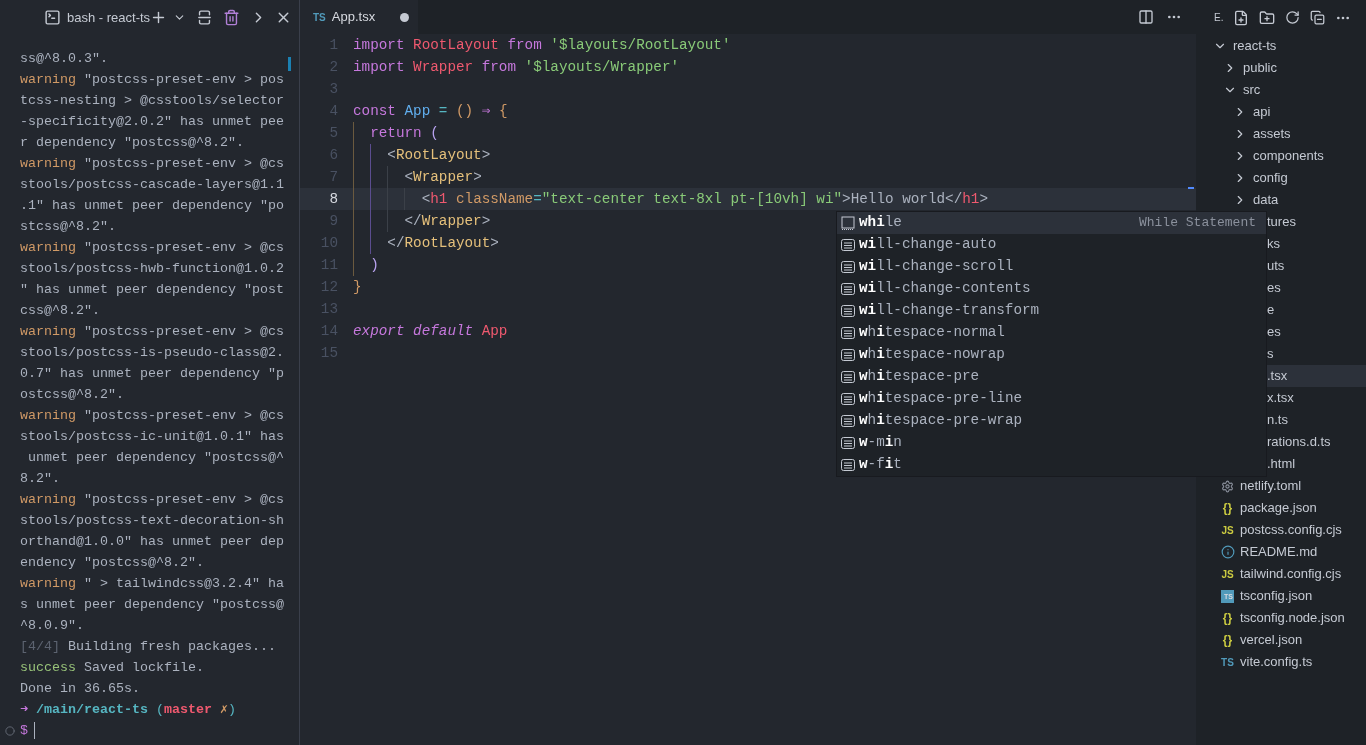  What do you see at coordinates (1281, 662) in the screenshot?
I see `tree-item: TS vite.config.ts` at bounding box center [1281, 662].